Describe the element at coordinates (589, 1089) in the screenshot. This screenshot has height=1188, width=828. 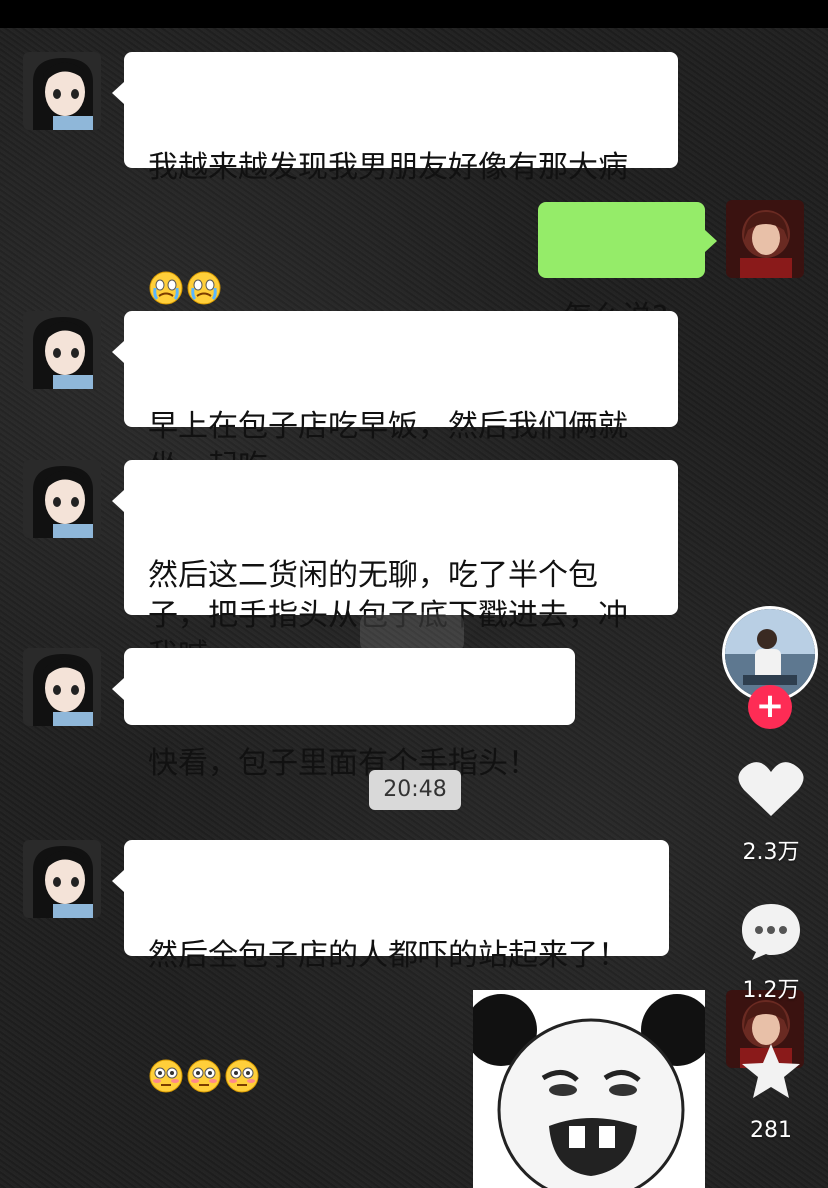
I see `panda-meme-sticker` at that location.